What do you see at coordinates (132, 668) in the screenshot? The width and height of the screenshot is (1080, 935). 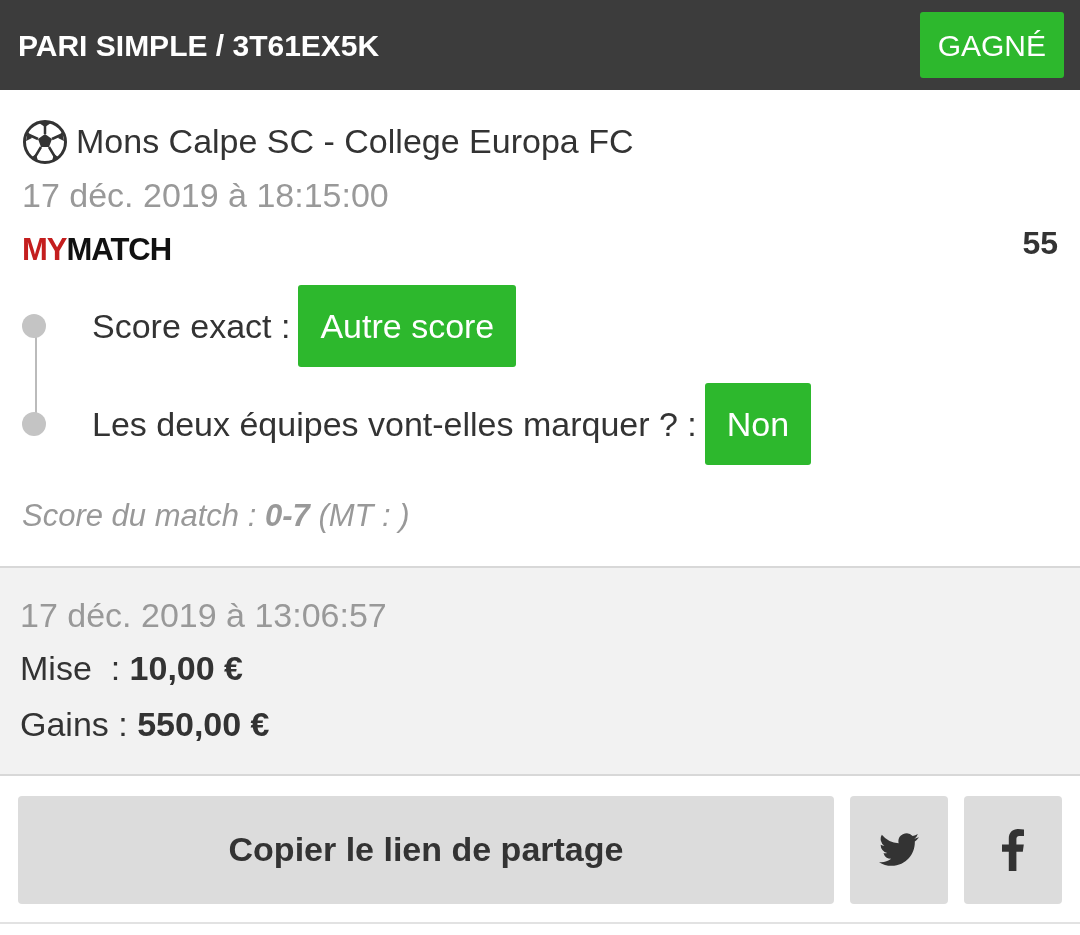 I see `stake-text: Mise : 10,00 €` at bounding box center [132, 668].